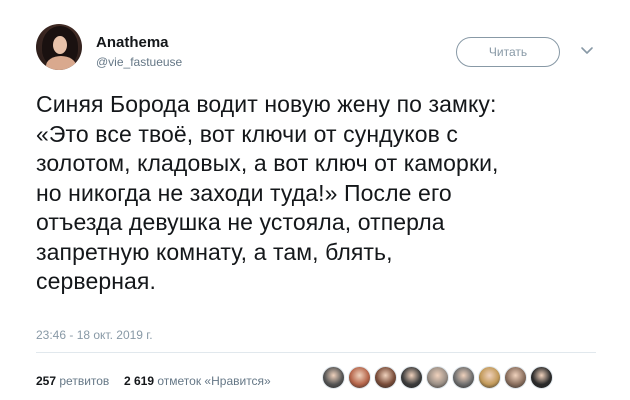 The height and width of the screenshot is (400, 630). I want to click on tweet-text-line: запретную комнату, а там, блять,, so click(214, 251).